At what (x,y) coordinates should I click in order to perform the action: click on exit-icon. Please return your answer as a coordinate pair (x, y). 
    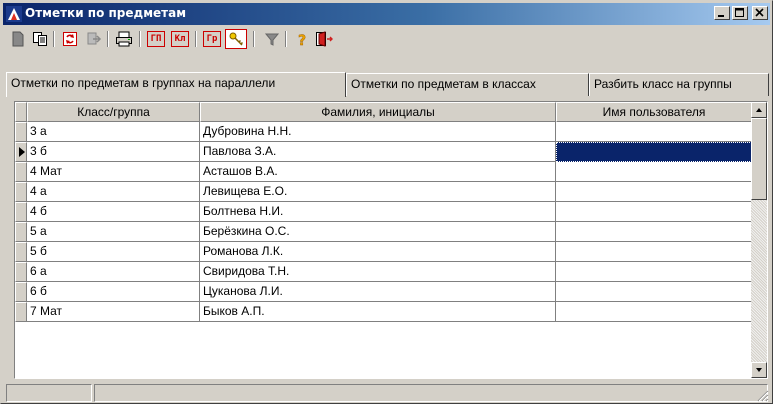
    Looking at the image, I should click on (324, 39).